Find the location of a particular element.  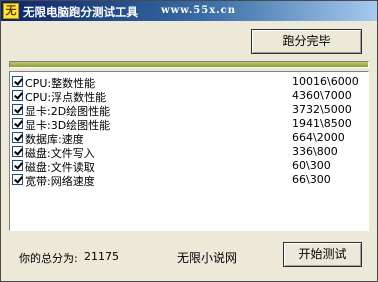

test-row: 磁盘:文件写入 336\800 is located at coordinates (189, 152).